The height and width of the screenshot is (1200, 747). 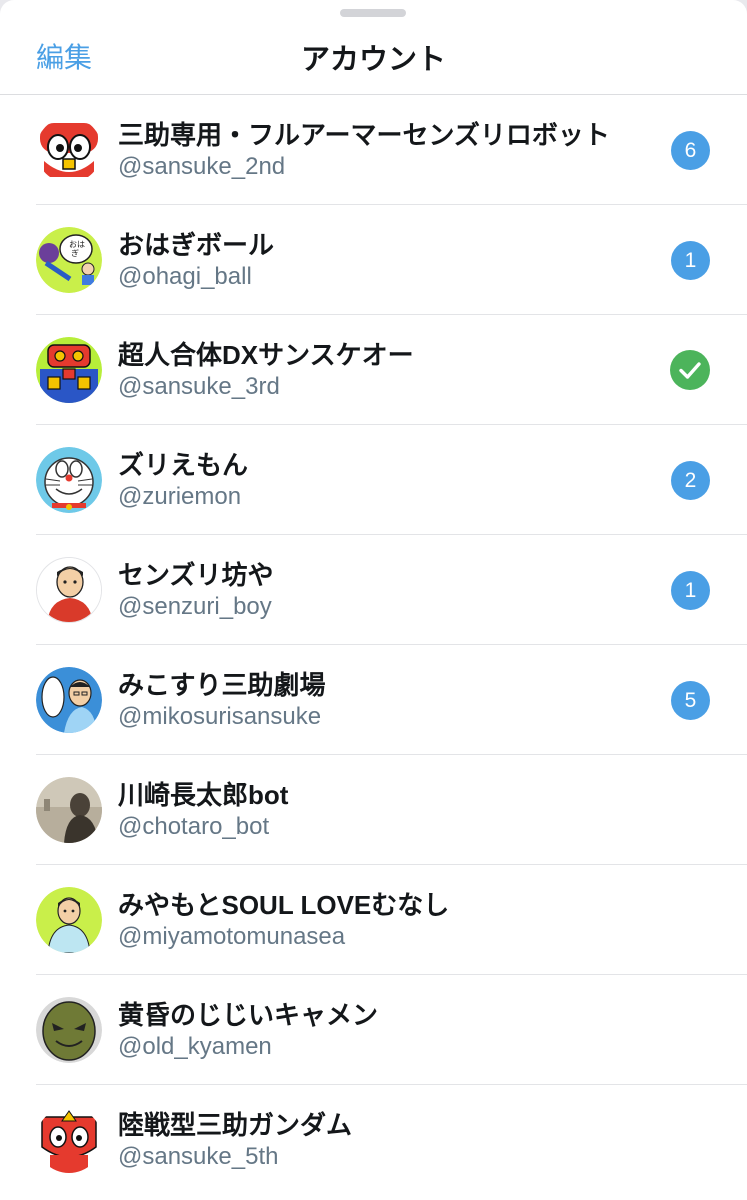 I want to click on unread-badge: 2, so click(x=690, y=480).